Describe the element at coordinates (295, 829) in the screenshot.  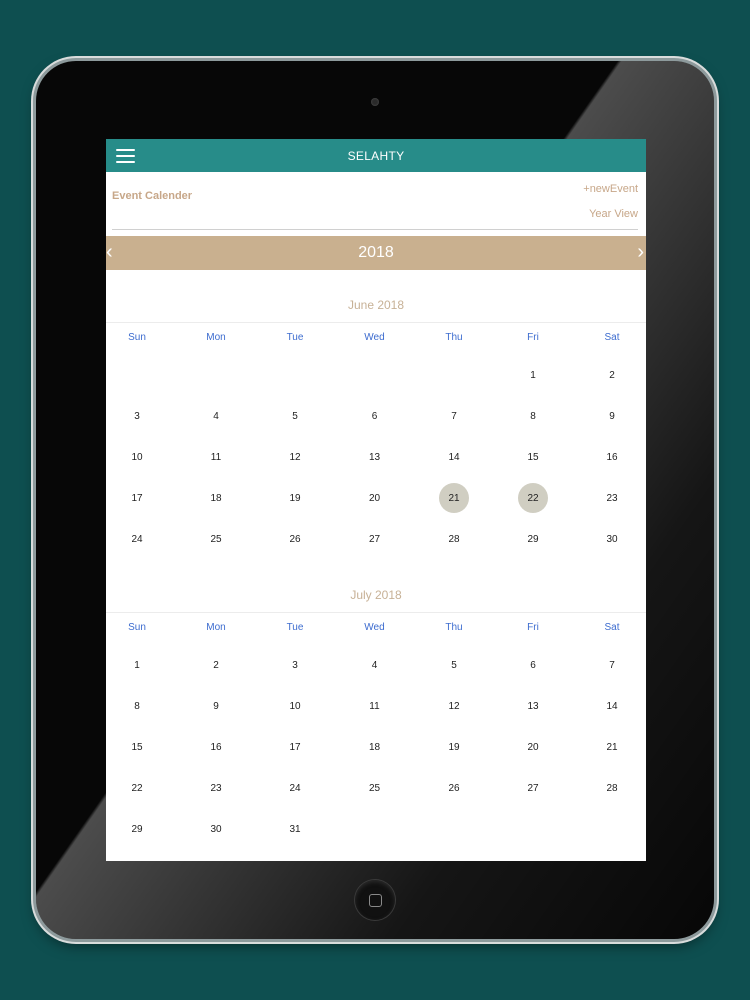
I see `calendar-day: 31` at that location.